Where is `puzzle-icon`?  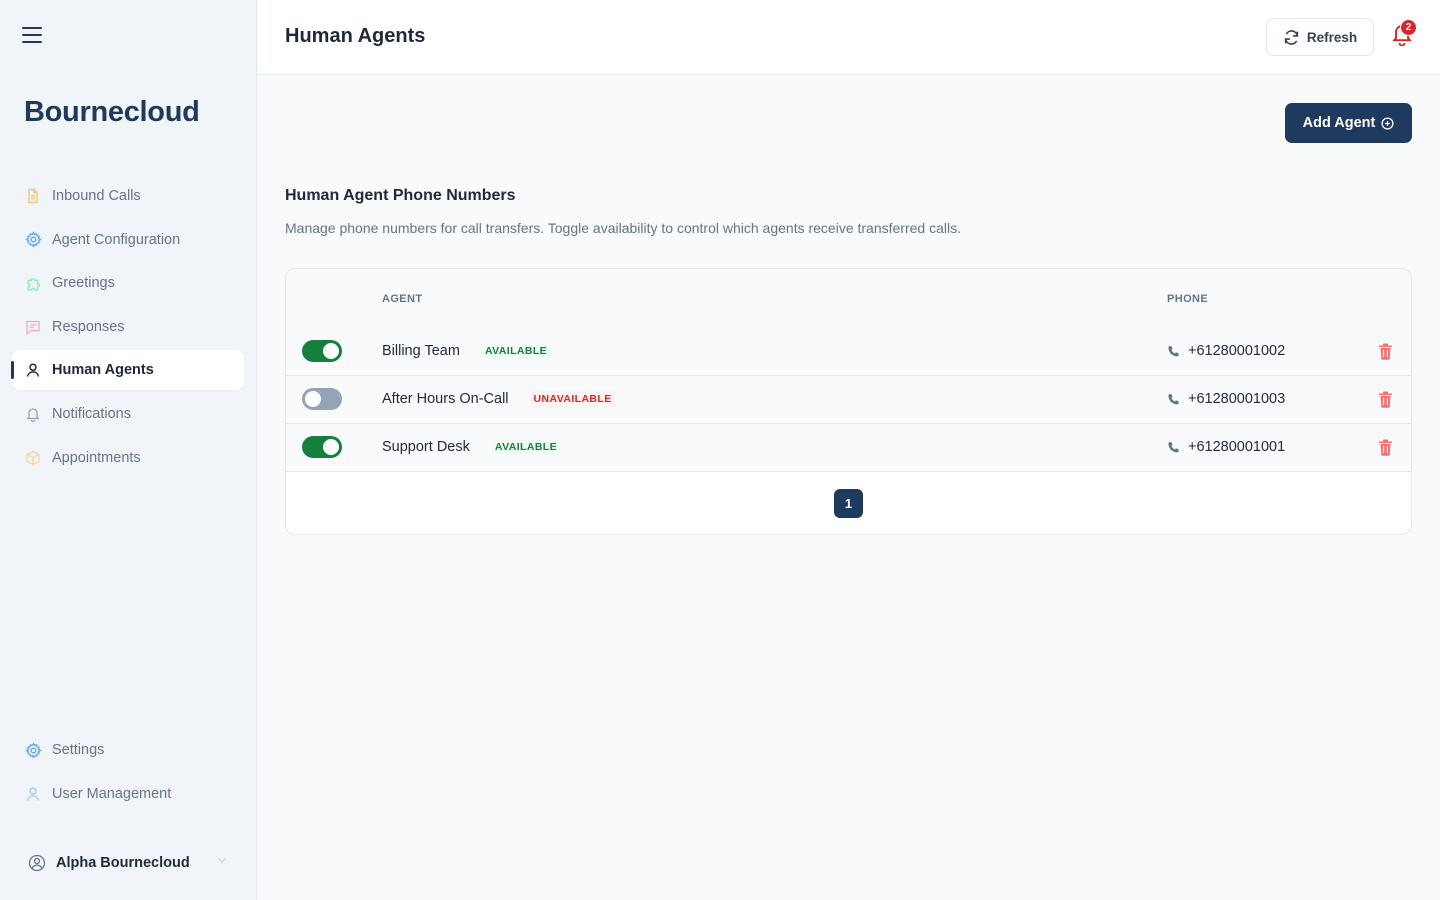
puzzle-icon is located at coordinates (33, 283).